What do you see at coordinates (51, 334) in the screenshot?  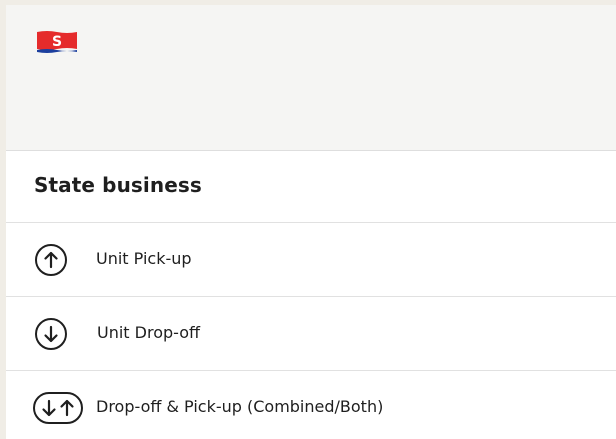 I see `arrow-down-circle-icon` at bounding box center [51, 334].